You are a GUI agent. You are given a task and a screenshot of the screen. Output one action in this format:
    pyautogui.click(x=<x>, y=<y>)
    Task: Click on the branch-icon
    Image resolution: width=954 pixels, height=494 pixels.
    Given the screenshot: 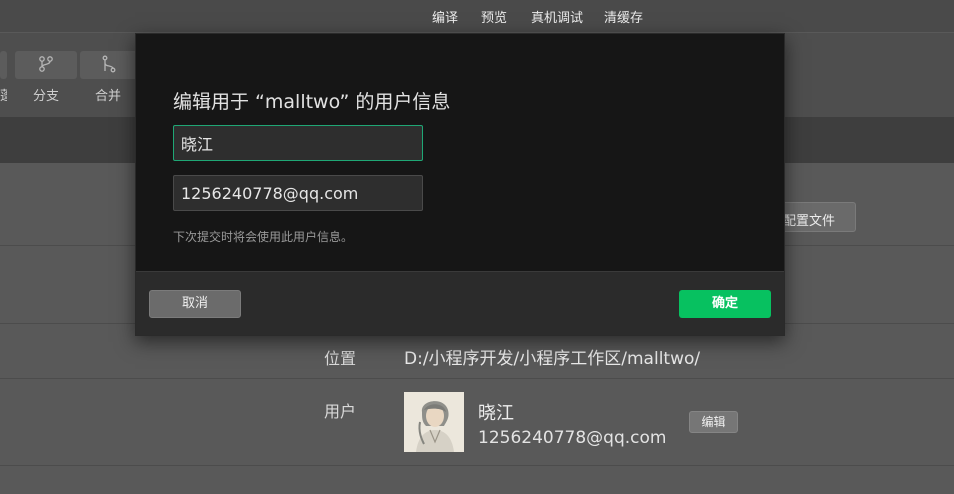 What is the action you would take?
    pyautogui.click(x=46, y=66)
    